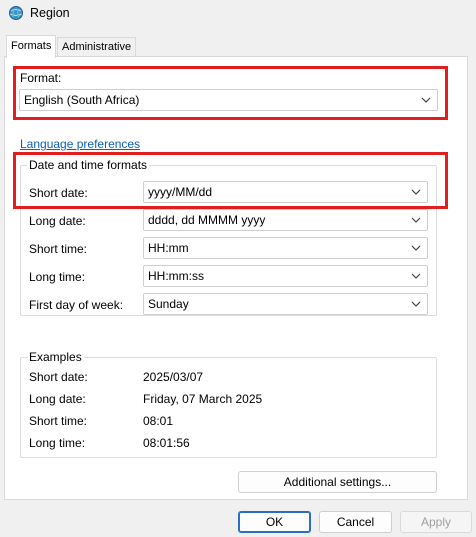 This screenshot has height=537, width=476. Describe the element at coordinates (16, 13) in the screenshot. I see `globe-clock-icon` at that location.